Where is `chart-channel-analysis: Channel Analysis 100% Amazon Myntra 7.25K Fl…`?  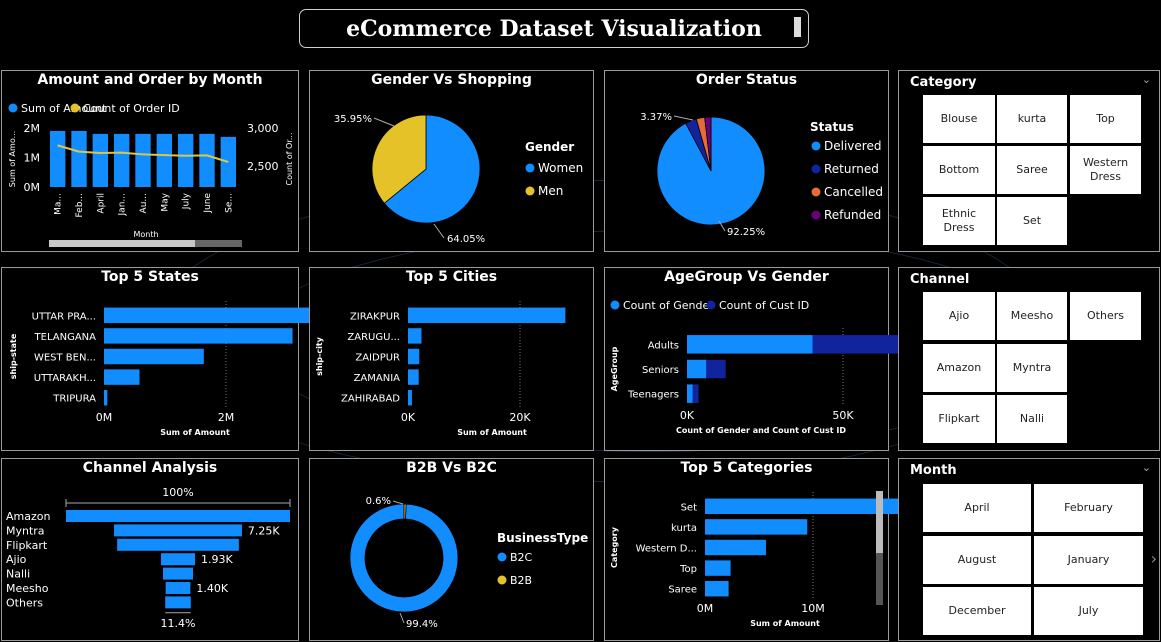
chart-channel-analysis: Channel Analysis 100% Amazon Myntra 7.25K Fl… is located at coordinates (150, 549).